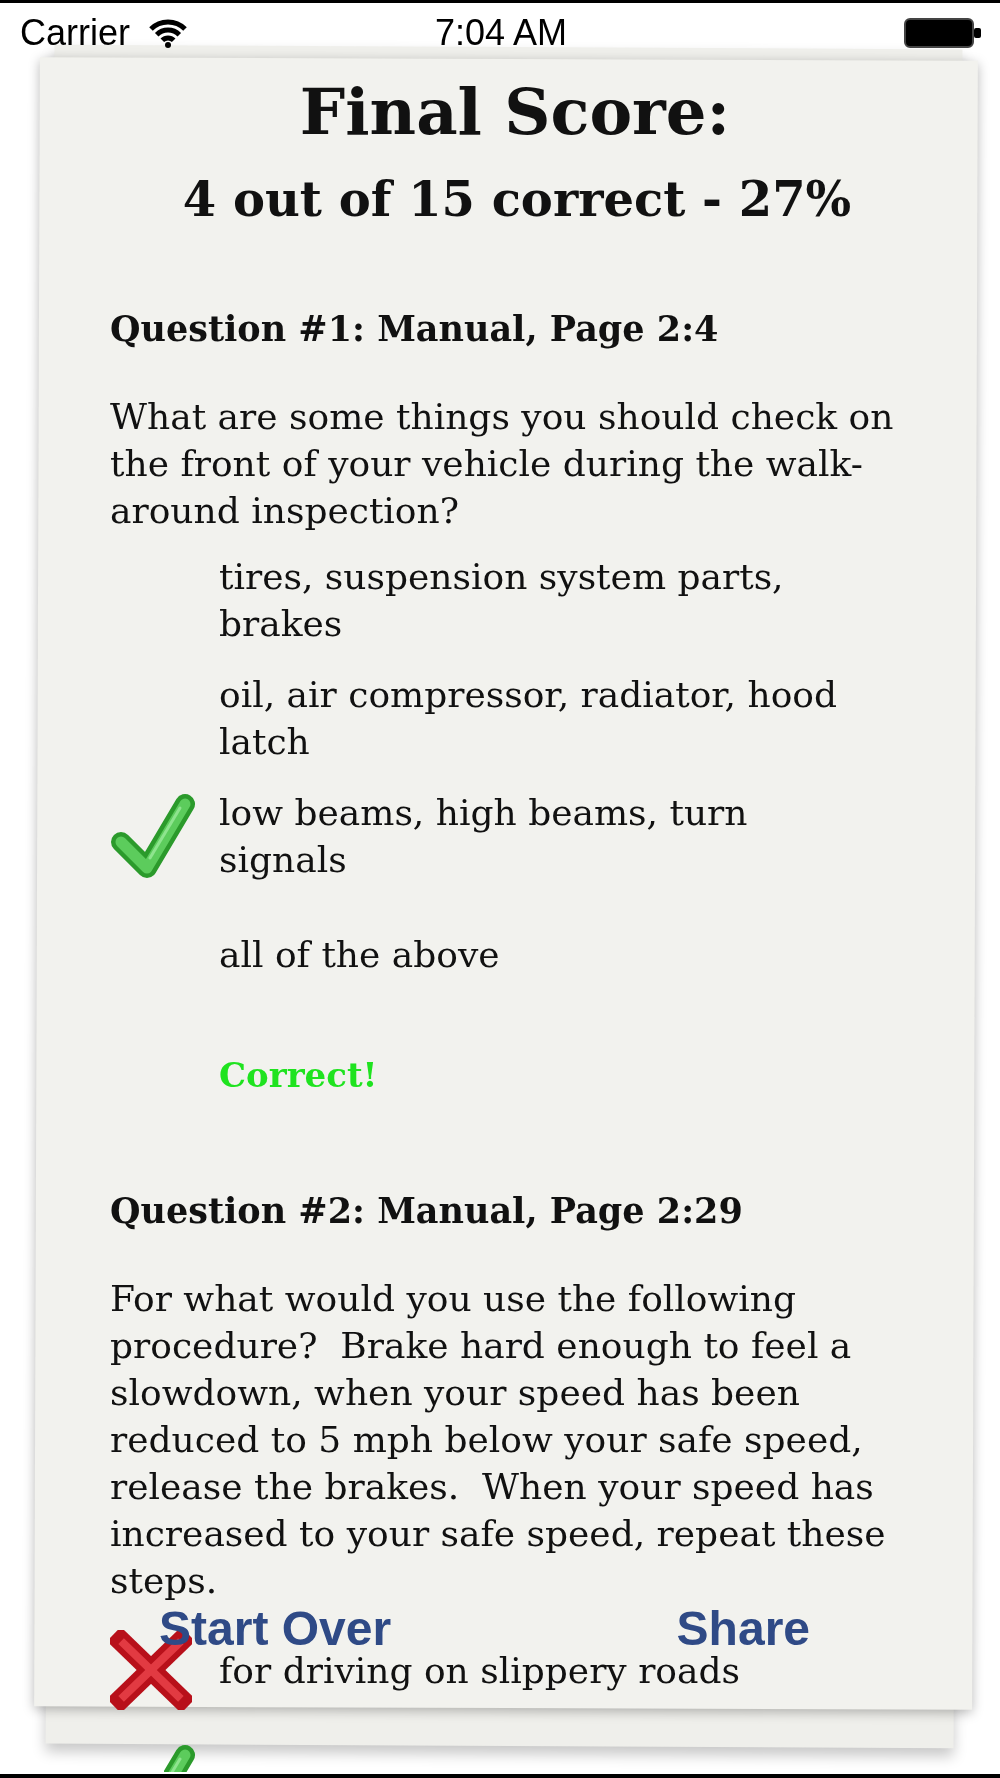 The image size is (1000, 1778). I want to click on question-text: For what would you use the following procedure? Brake hard enough to feel a slowdown, when your speed has been reduced to 5 mph below your safe speed, release the brakes. When your speed has increased to your safe speed, repeat these steps., so click(498, 1440).